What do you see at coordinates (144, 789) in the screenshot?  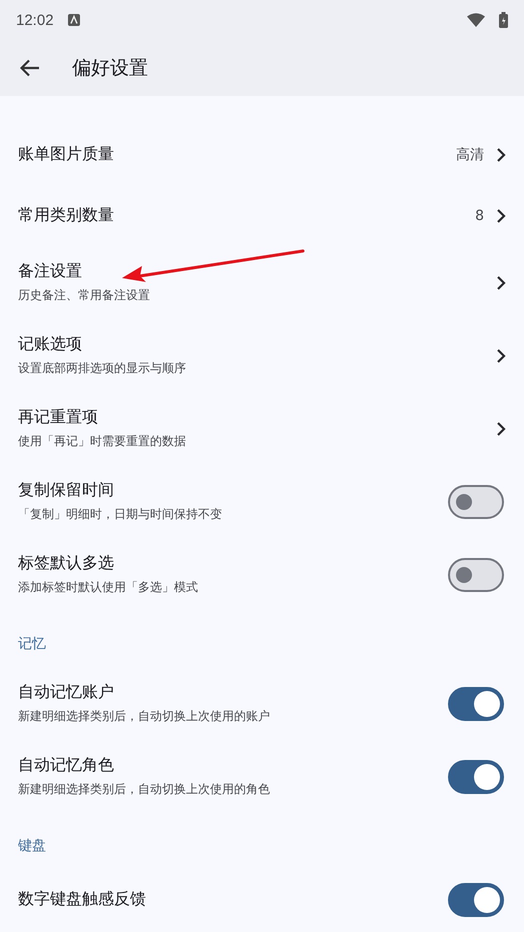 I see `setting-description: 新建明细选择类别后，自动切换上次使用的角色` at bounding box center [144, 789].